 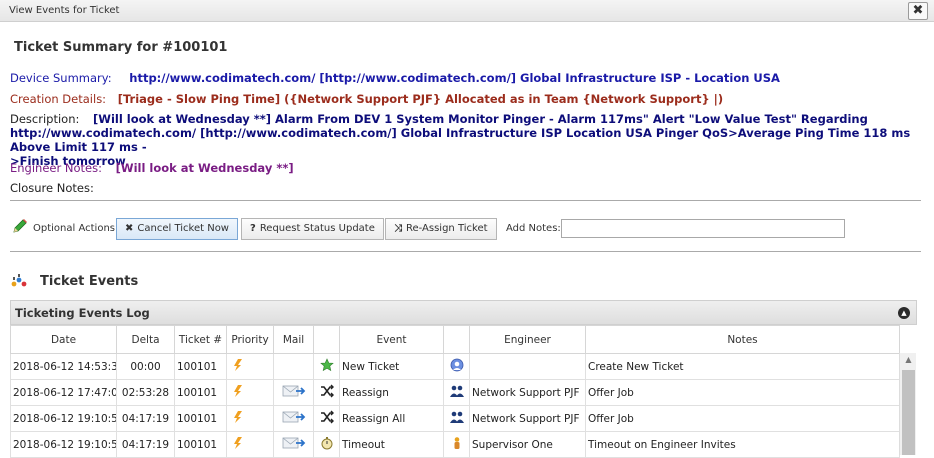 What do you see at coordinates (63, 339) in the screenshot?
I see `column-header: Date` at bounding box center [63, 339].